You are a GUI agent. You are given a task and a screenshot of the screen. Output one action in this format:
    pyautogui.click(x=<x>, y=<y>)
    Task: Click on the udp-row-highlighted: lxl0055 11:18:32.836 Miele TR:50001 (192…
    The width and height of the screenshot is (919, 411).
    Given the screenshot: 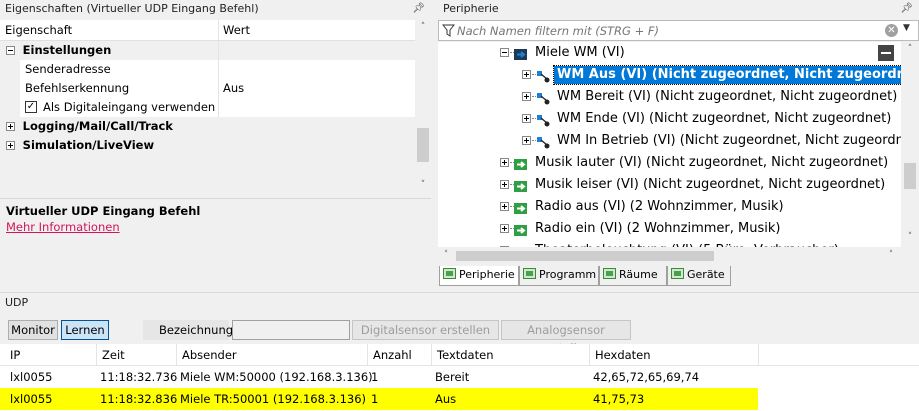 What is the action you would take?
    pyautogui.click(x=379, y=399)
    